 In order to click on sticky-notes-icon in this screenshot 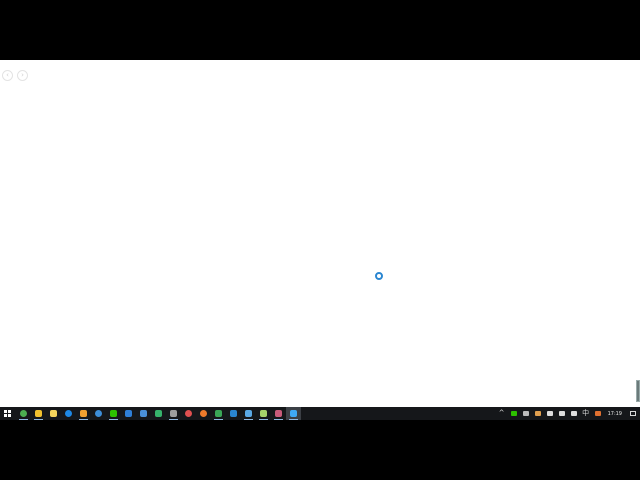, I will do `click(38, 413)`.